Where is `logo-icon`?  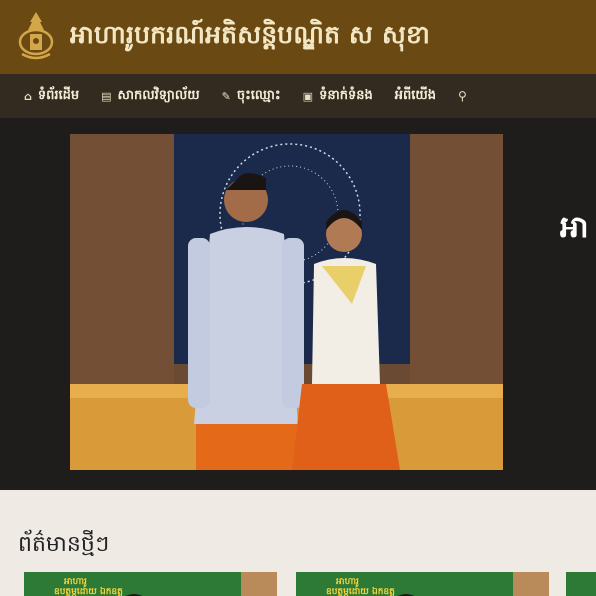
logo-icon is located at coordinates (36, 36).